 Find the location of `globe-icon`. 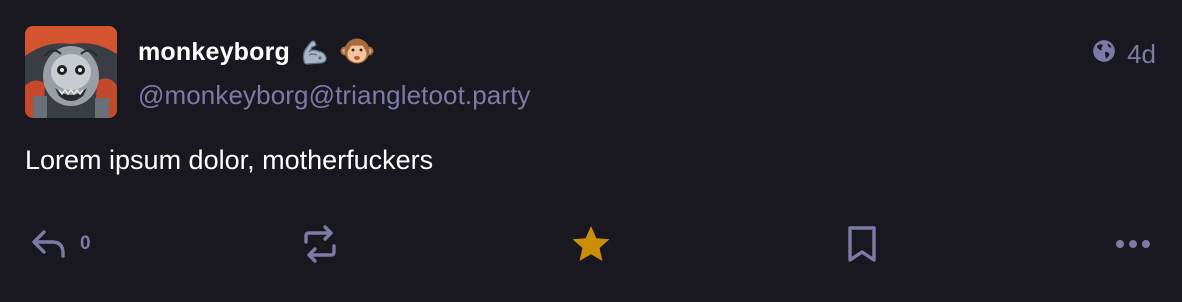

globe-icon is located at coordinates (1104, 54).